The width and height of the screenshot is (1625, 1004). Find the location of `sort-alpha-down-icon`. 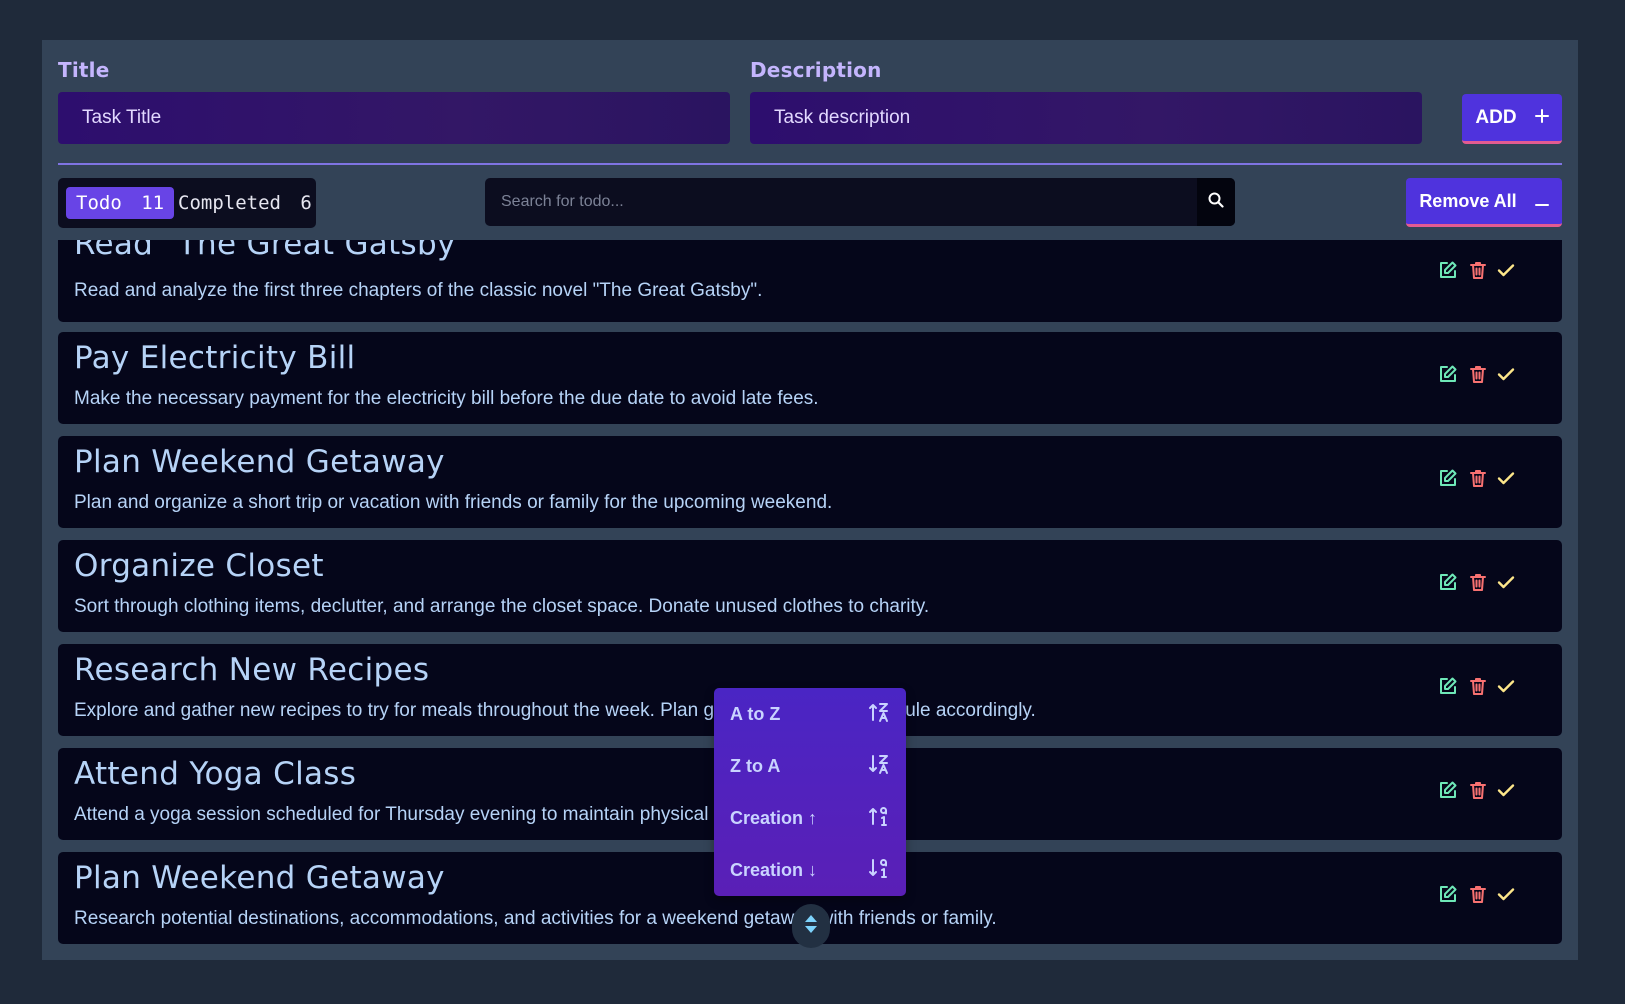

sort-alpha-down-icon is located at coordinates (879, 766).